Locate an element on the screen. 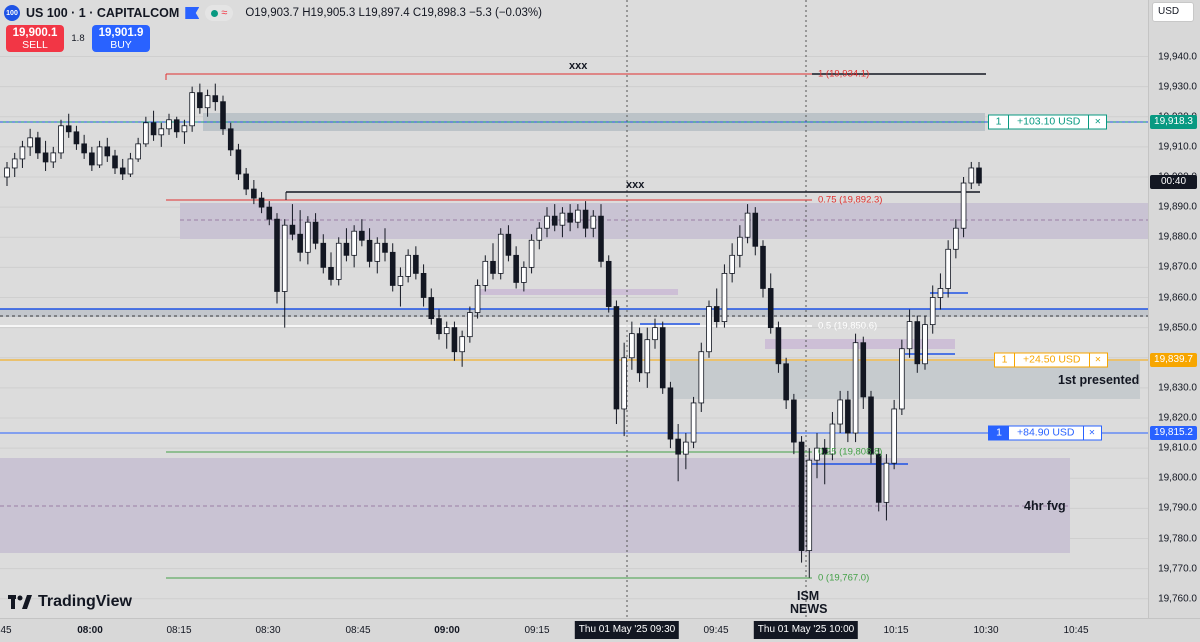  time-label: 09:00 is located at coordinates (447, 630).